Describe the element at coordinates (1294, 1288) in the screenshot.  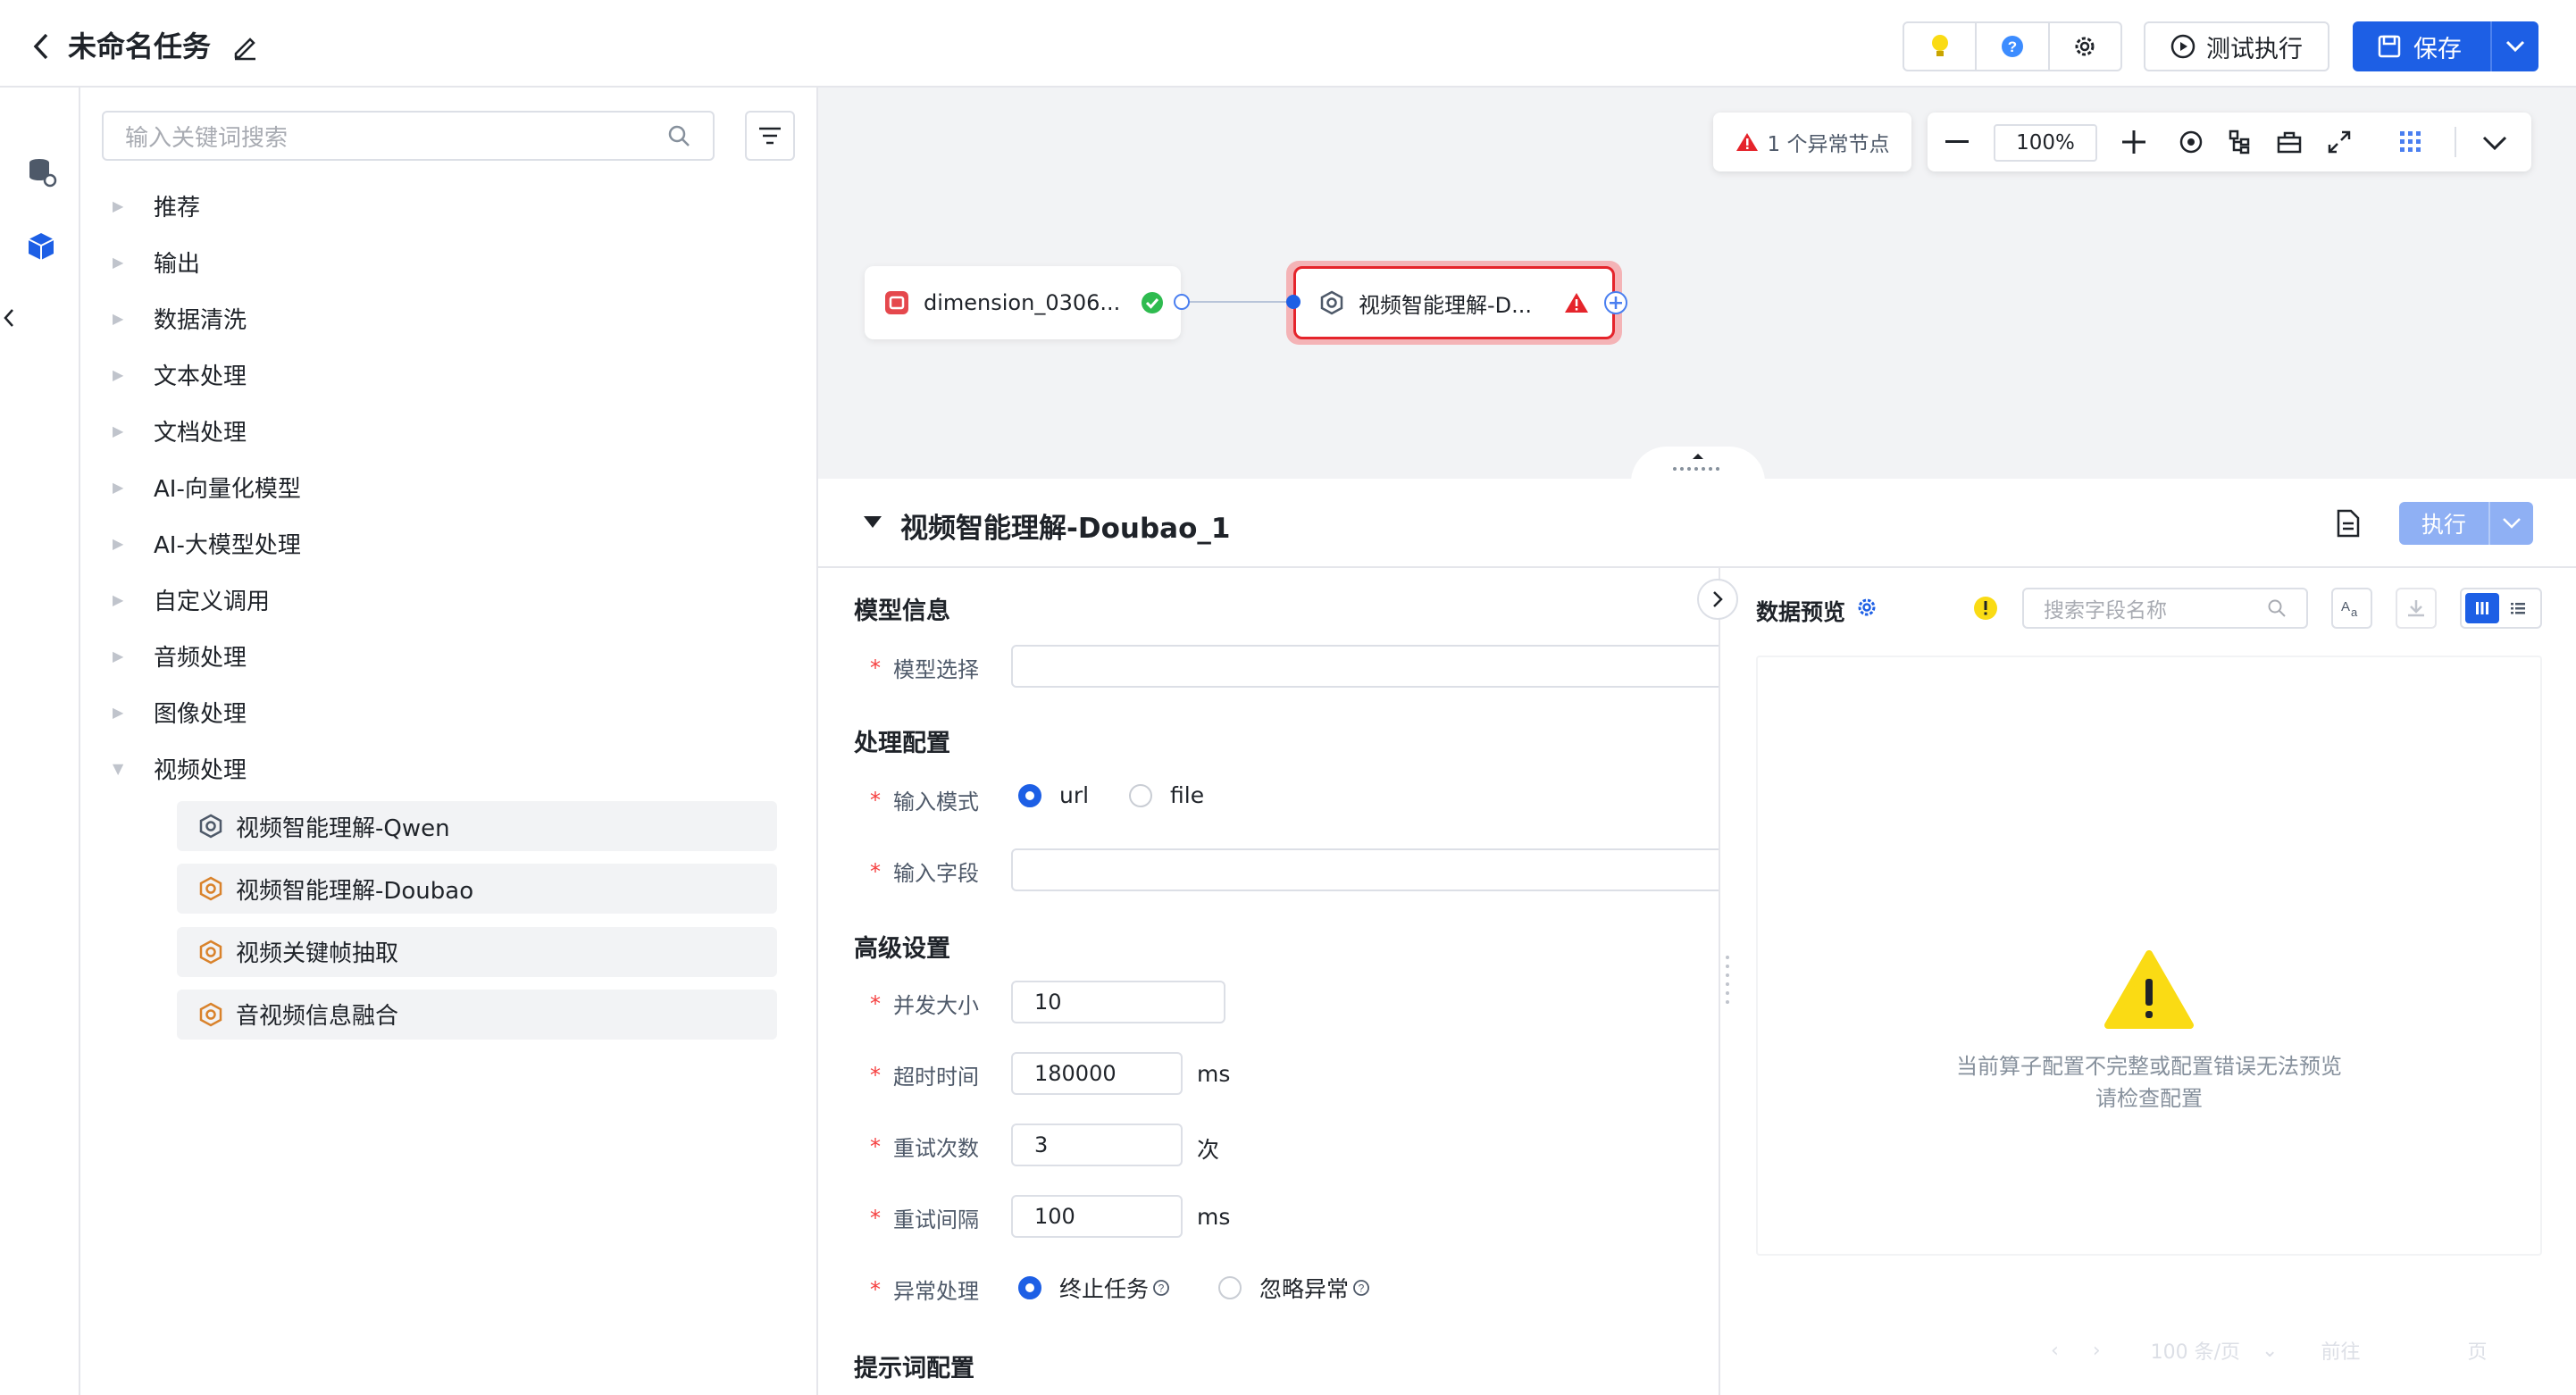
I see `error-ignore-radio: 忽略异常 ?` at that location.